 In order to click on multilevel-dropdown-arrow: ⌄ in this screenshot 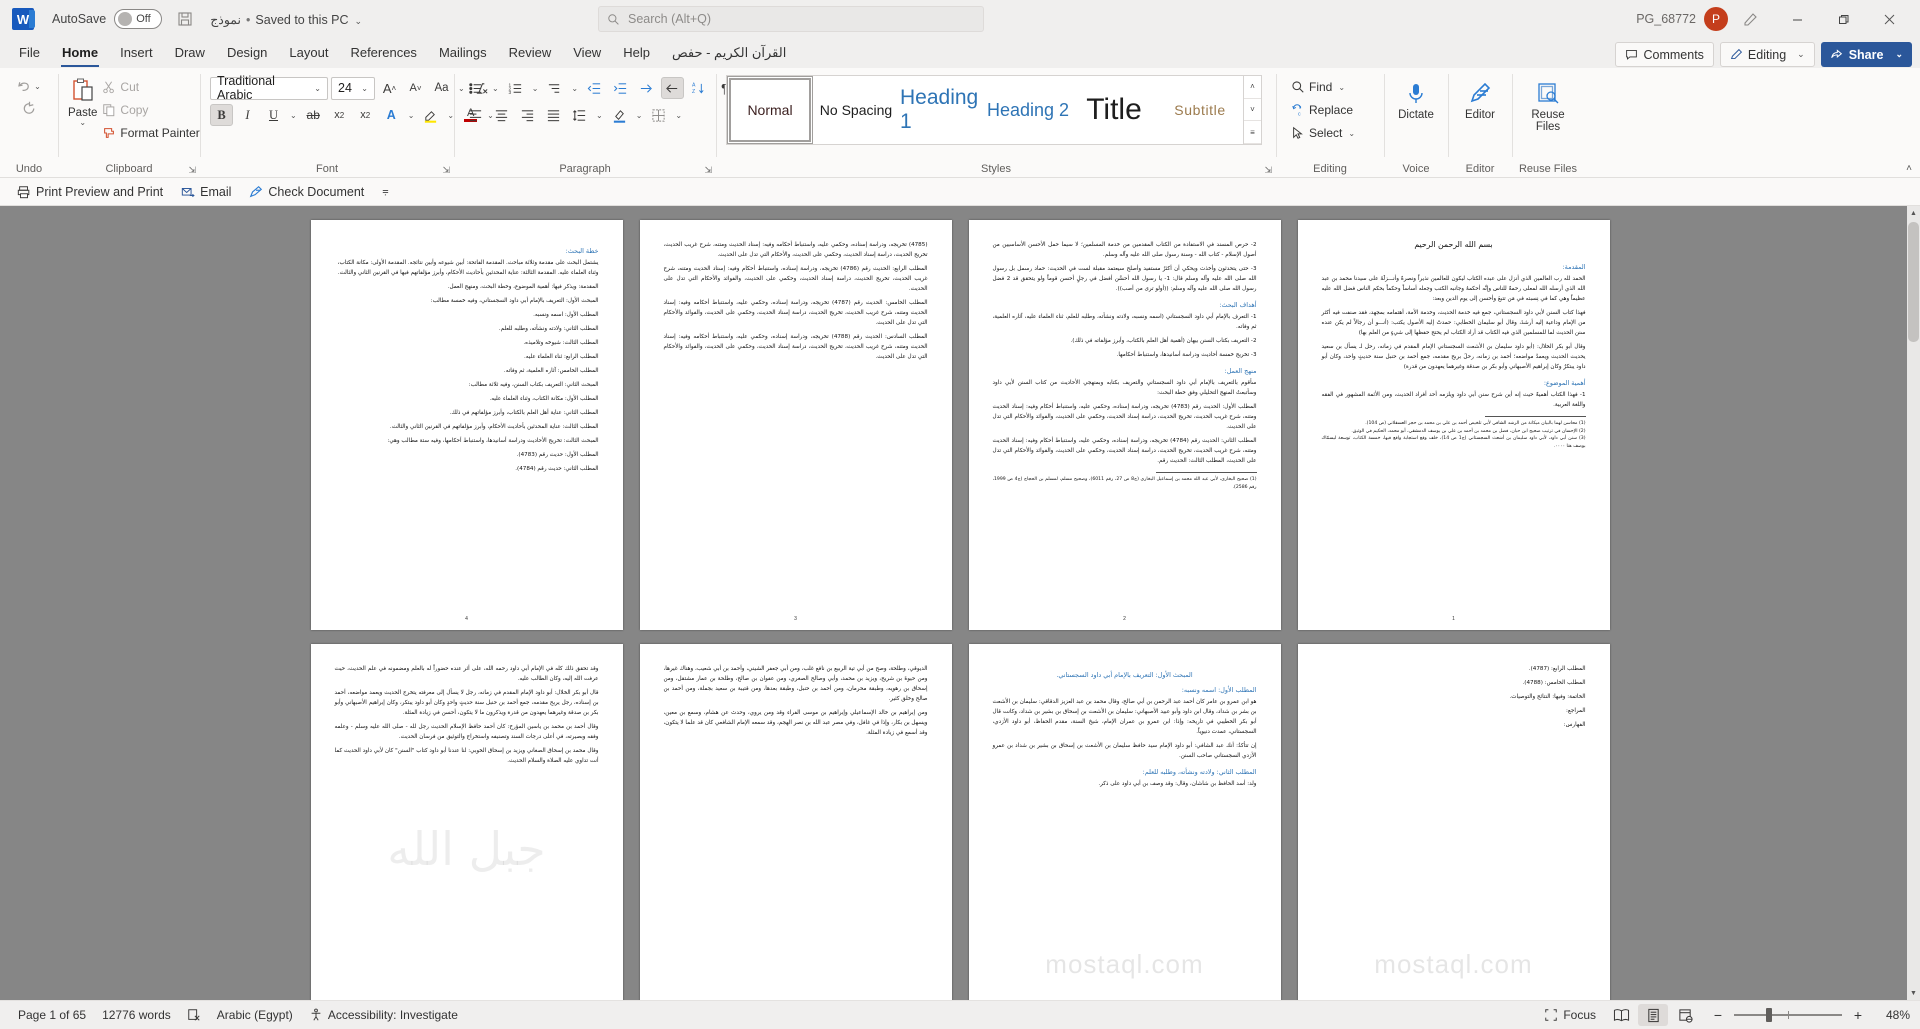, I will do `click(574, 88)`.